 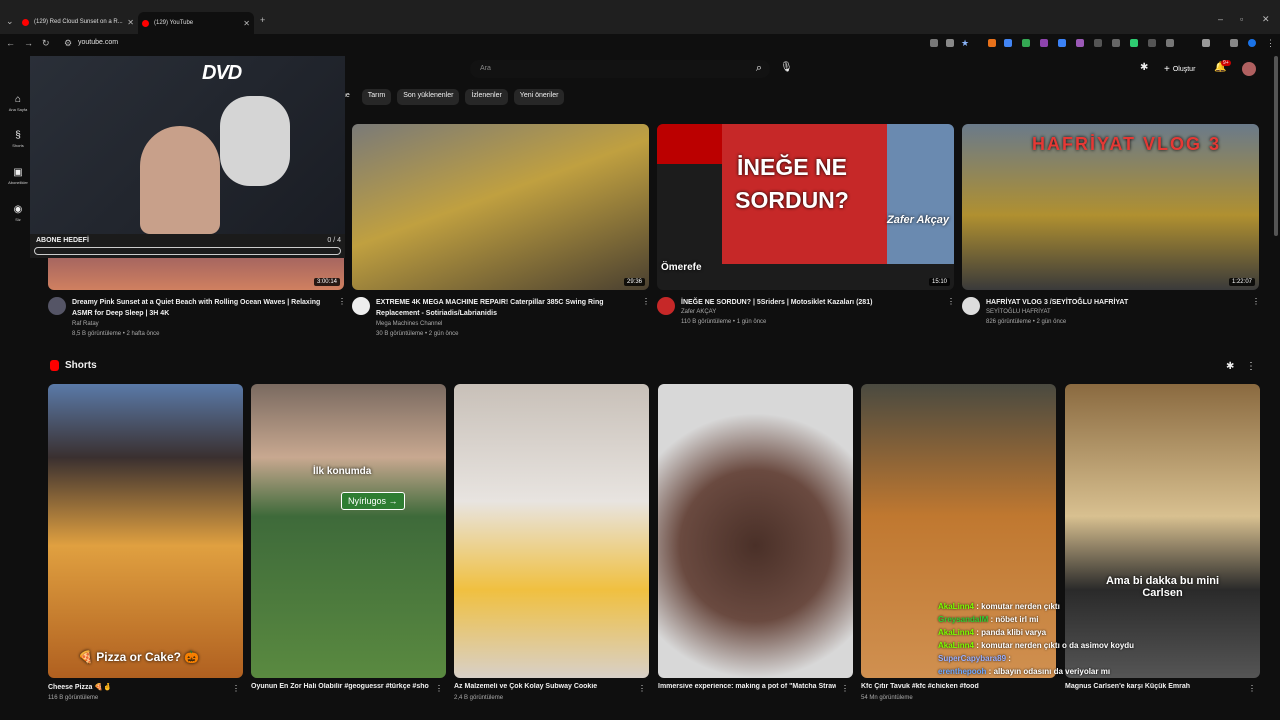 What do you see at coordinates (1144, 67) in the screenshot?
I see `cast-icon: ✱` at bounding box center [1144, 67].